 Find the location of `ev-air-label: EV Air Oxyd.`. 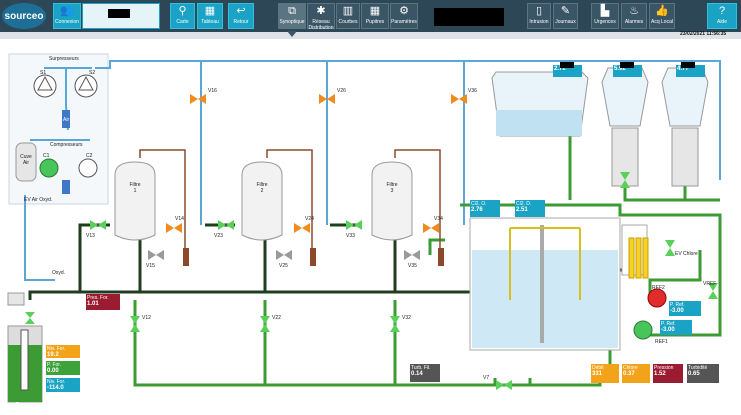

ev-air-label: EV Air Oxyd. is located at coordinates (38, 200).